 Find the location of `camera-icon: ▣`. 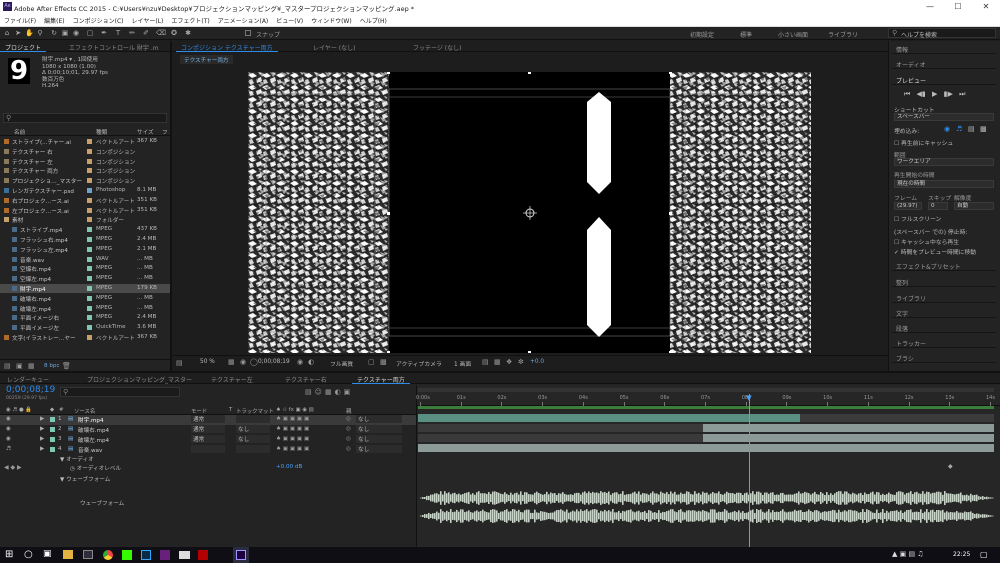

camera-icon: ▣ is located at coordinates (65, 33).